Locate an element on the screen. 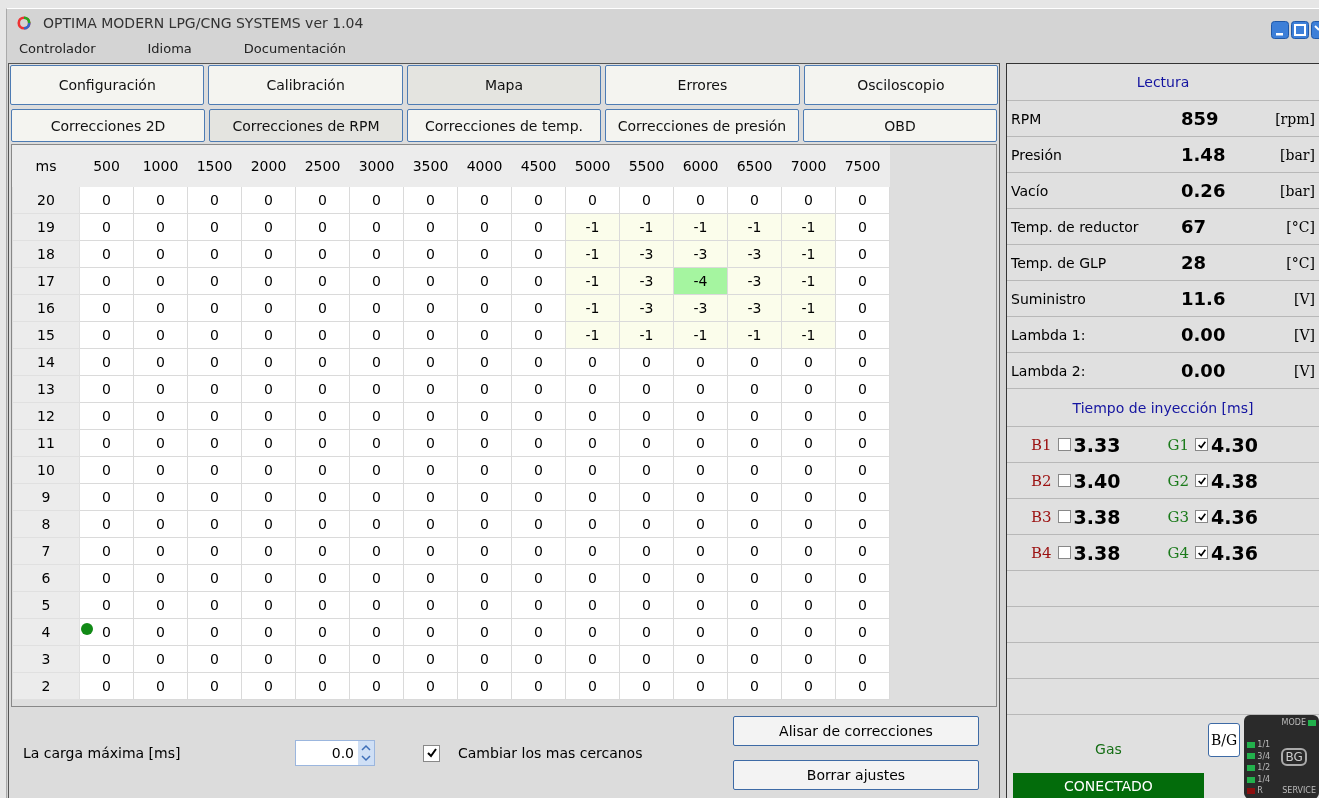 The width and height of the screenshot is (1319, 798). injector-label: G1 is located at coordinates (1178, 444).